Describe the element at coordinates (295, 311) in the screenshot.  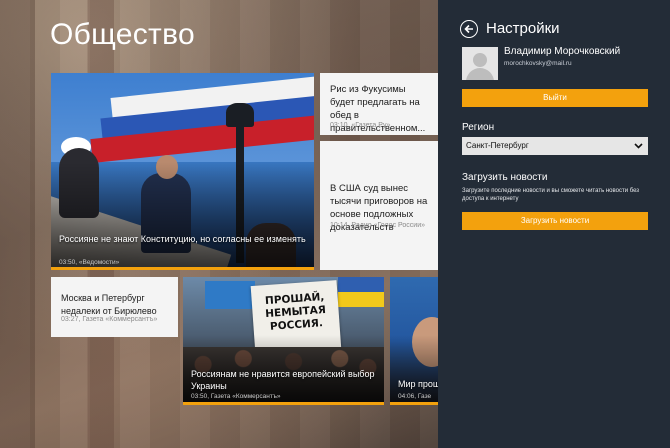
I see `poster-text: ПРОШАЙ, НЕМЫТАЯ РОССИЯ.` at that location.